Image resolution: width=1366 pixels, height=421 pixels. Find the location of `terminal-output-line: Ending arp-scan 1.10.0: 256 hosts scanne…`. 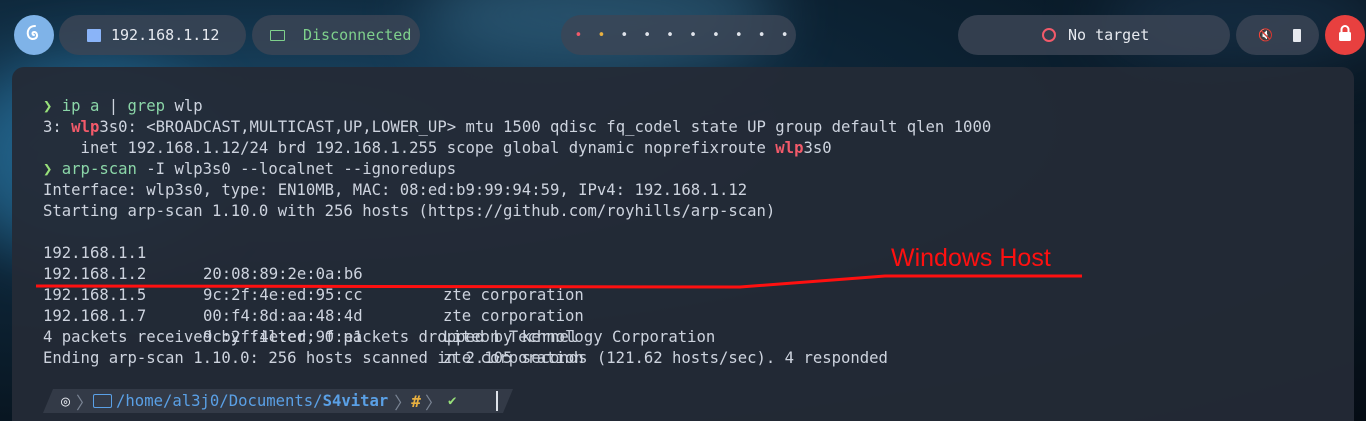

terminal-output-line: Ending arp-scan 1.10.0: 256 hosts scanne… is located at coordinates (465, 358).